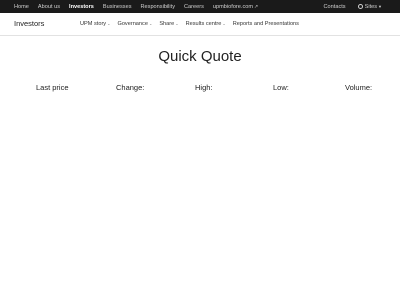  I want to click on subnav-item-label: Governance, so click(132, 24).